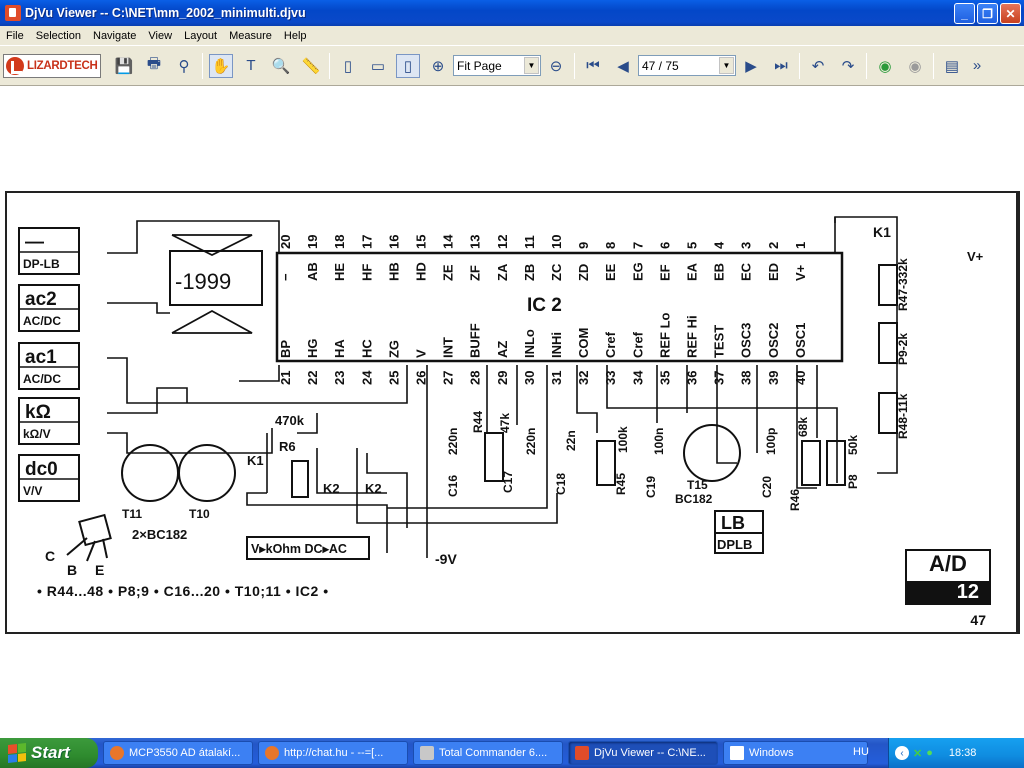 This screenshot has height=768, width=1024. I want to click on thumbnails-icon: ▤, so click(952, 66).